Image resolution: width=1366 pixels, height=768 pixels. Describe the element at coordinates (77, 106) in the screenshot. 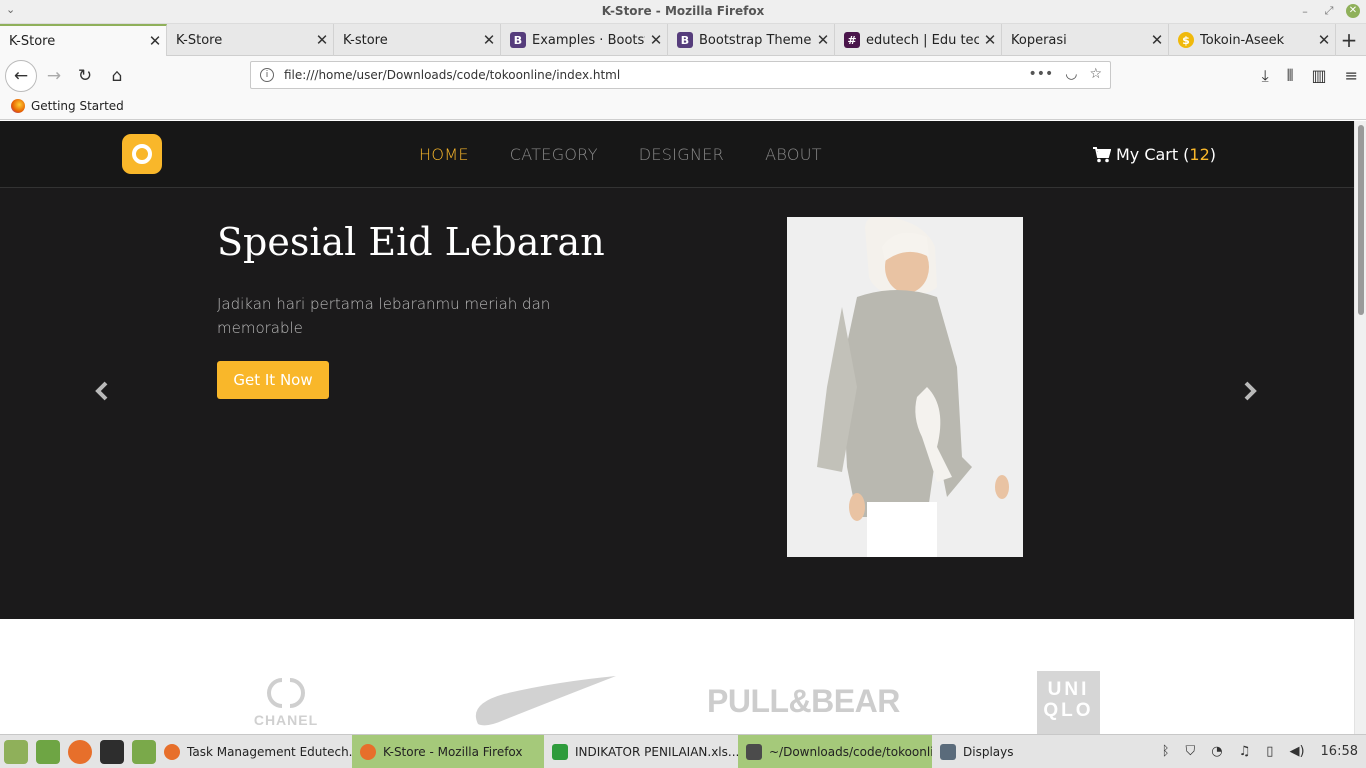

I see `bookmark-label: Getting Started` at that location.